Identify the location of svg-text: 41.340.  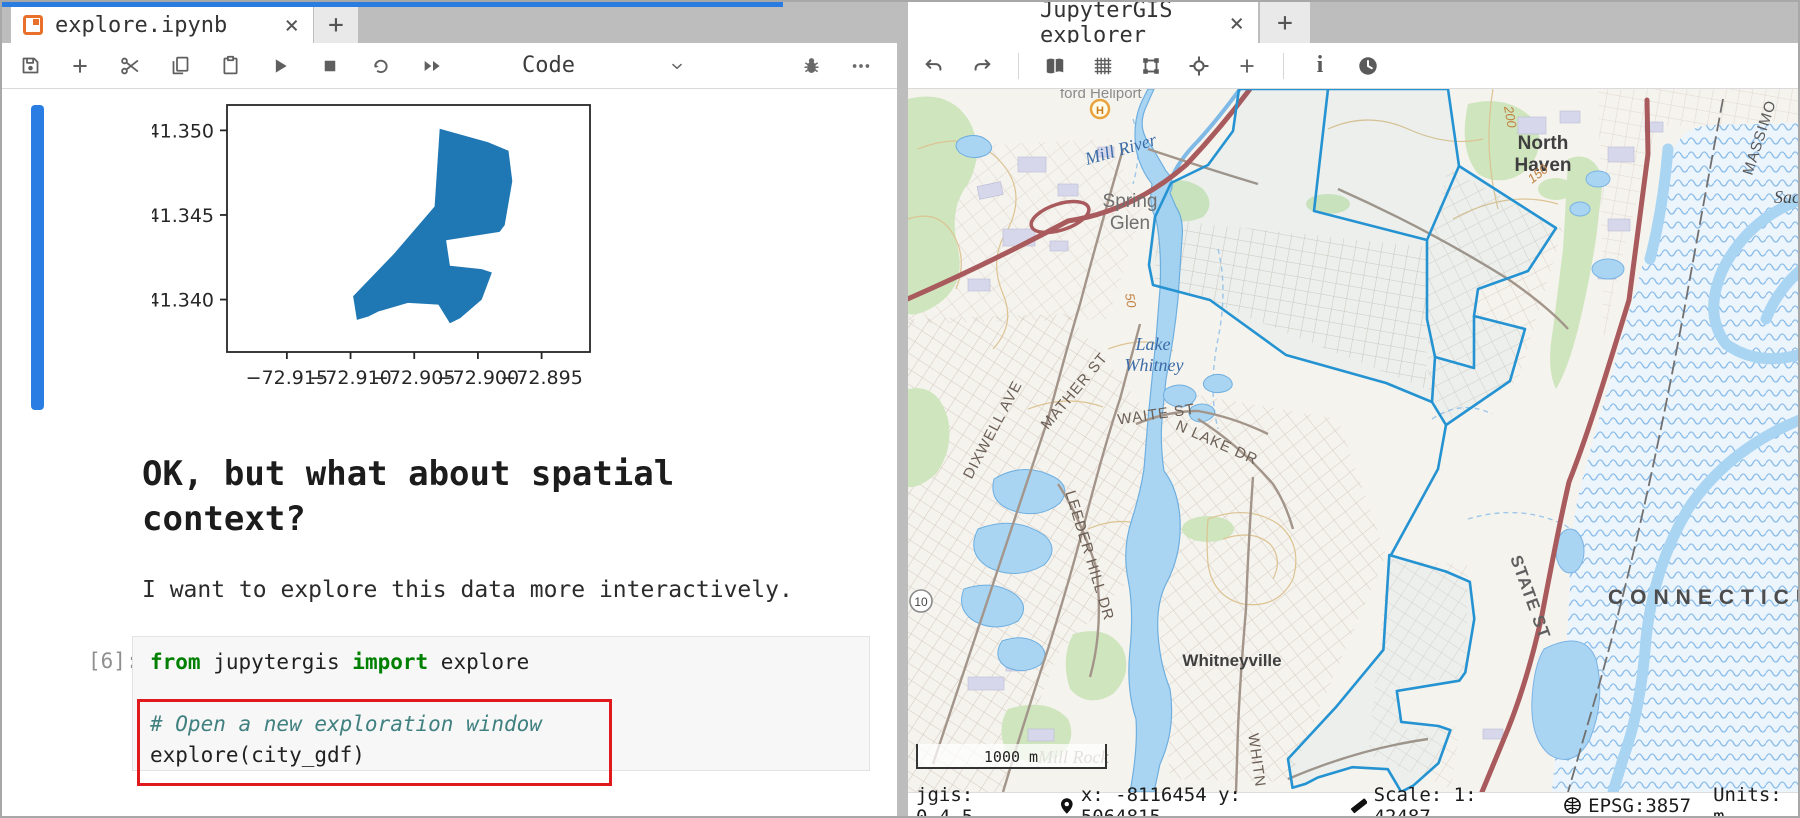
(183, 301).